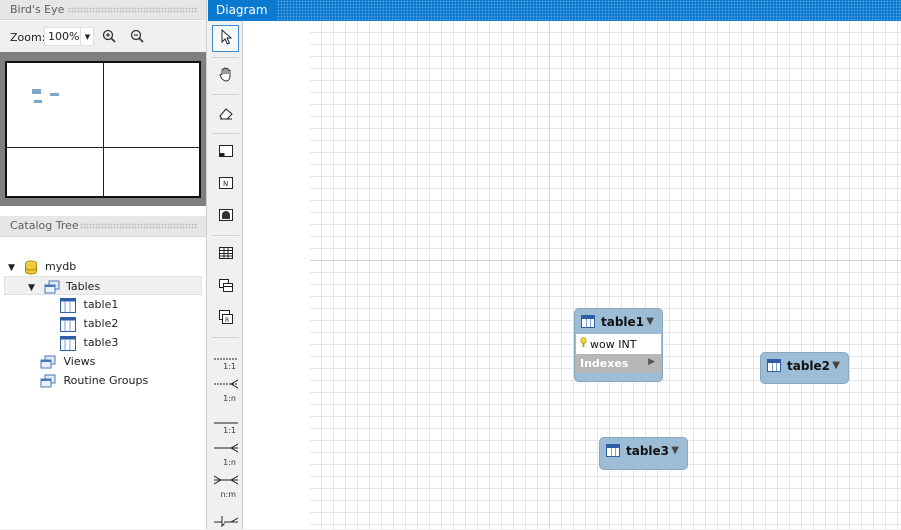 The width and height of the screenshot is (901, 530). I want to click on indexes-section: Indexes ▶, so click(618, 363).